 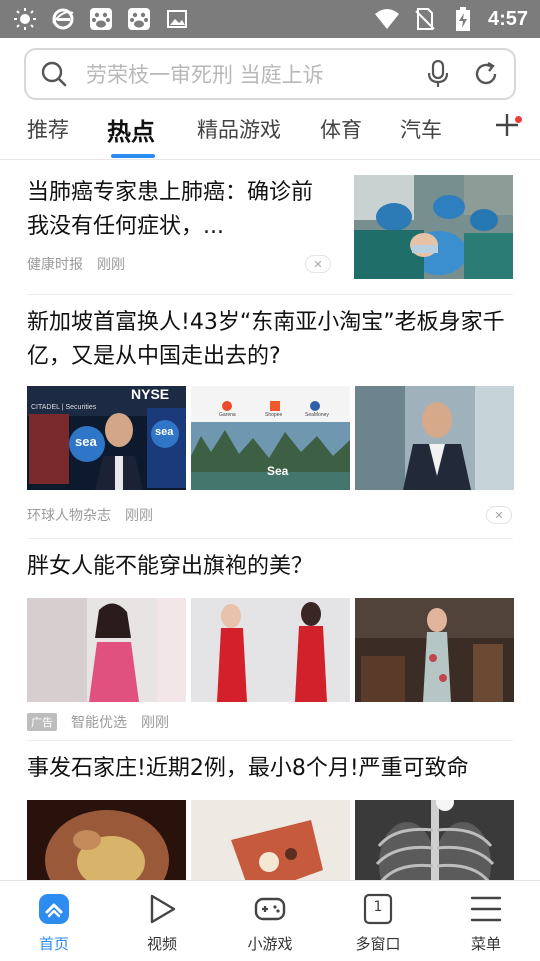 I want to click on news-source: 环球人物杂志, so click(x=69, y=516).